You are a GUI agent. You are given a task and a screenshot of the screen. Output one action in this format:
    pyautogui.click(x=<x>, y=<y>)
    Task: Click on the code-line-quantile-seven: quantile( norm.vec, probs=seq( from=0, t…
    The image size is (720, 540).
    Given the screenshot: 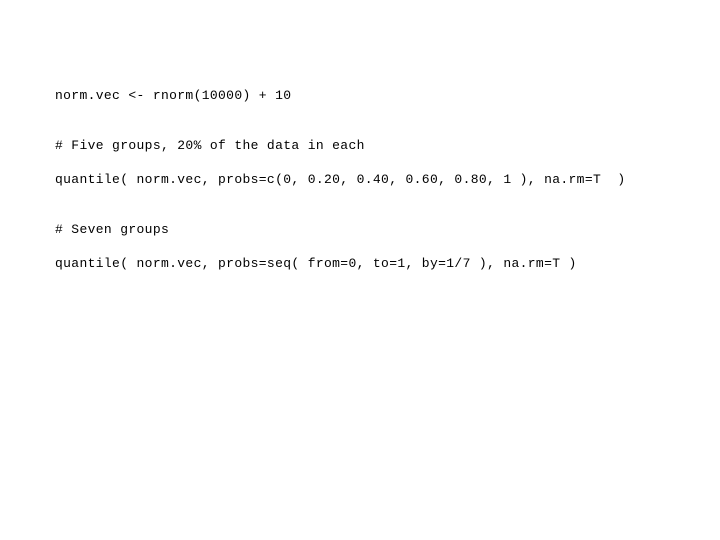 What is the action you would take?
    pyautogui.click(x=316, y=263)
    